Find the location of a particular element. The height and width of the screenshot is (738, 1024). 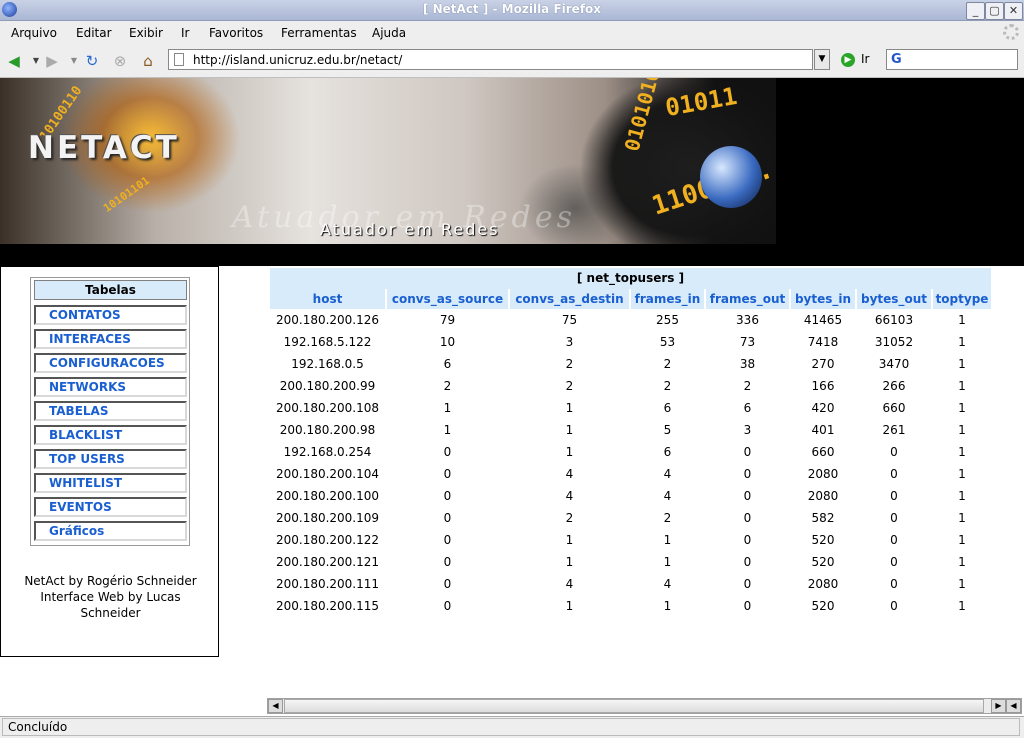

sidebar-item-configuracoes: CONFIGURACOES is located at coordinates (110, 363).